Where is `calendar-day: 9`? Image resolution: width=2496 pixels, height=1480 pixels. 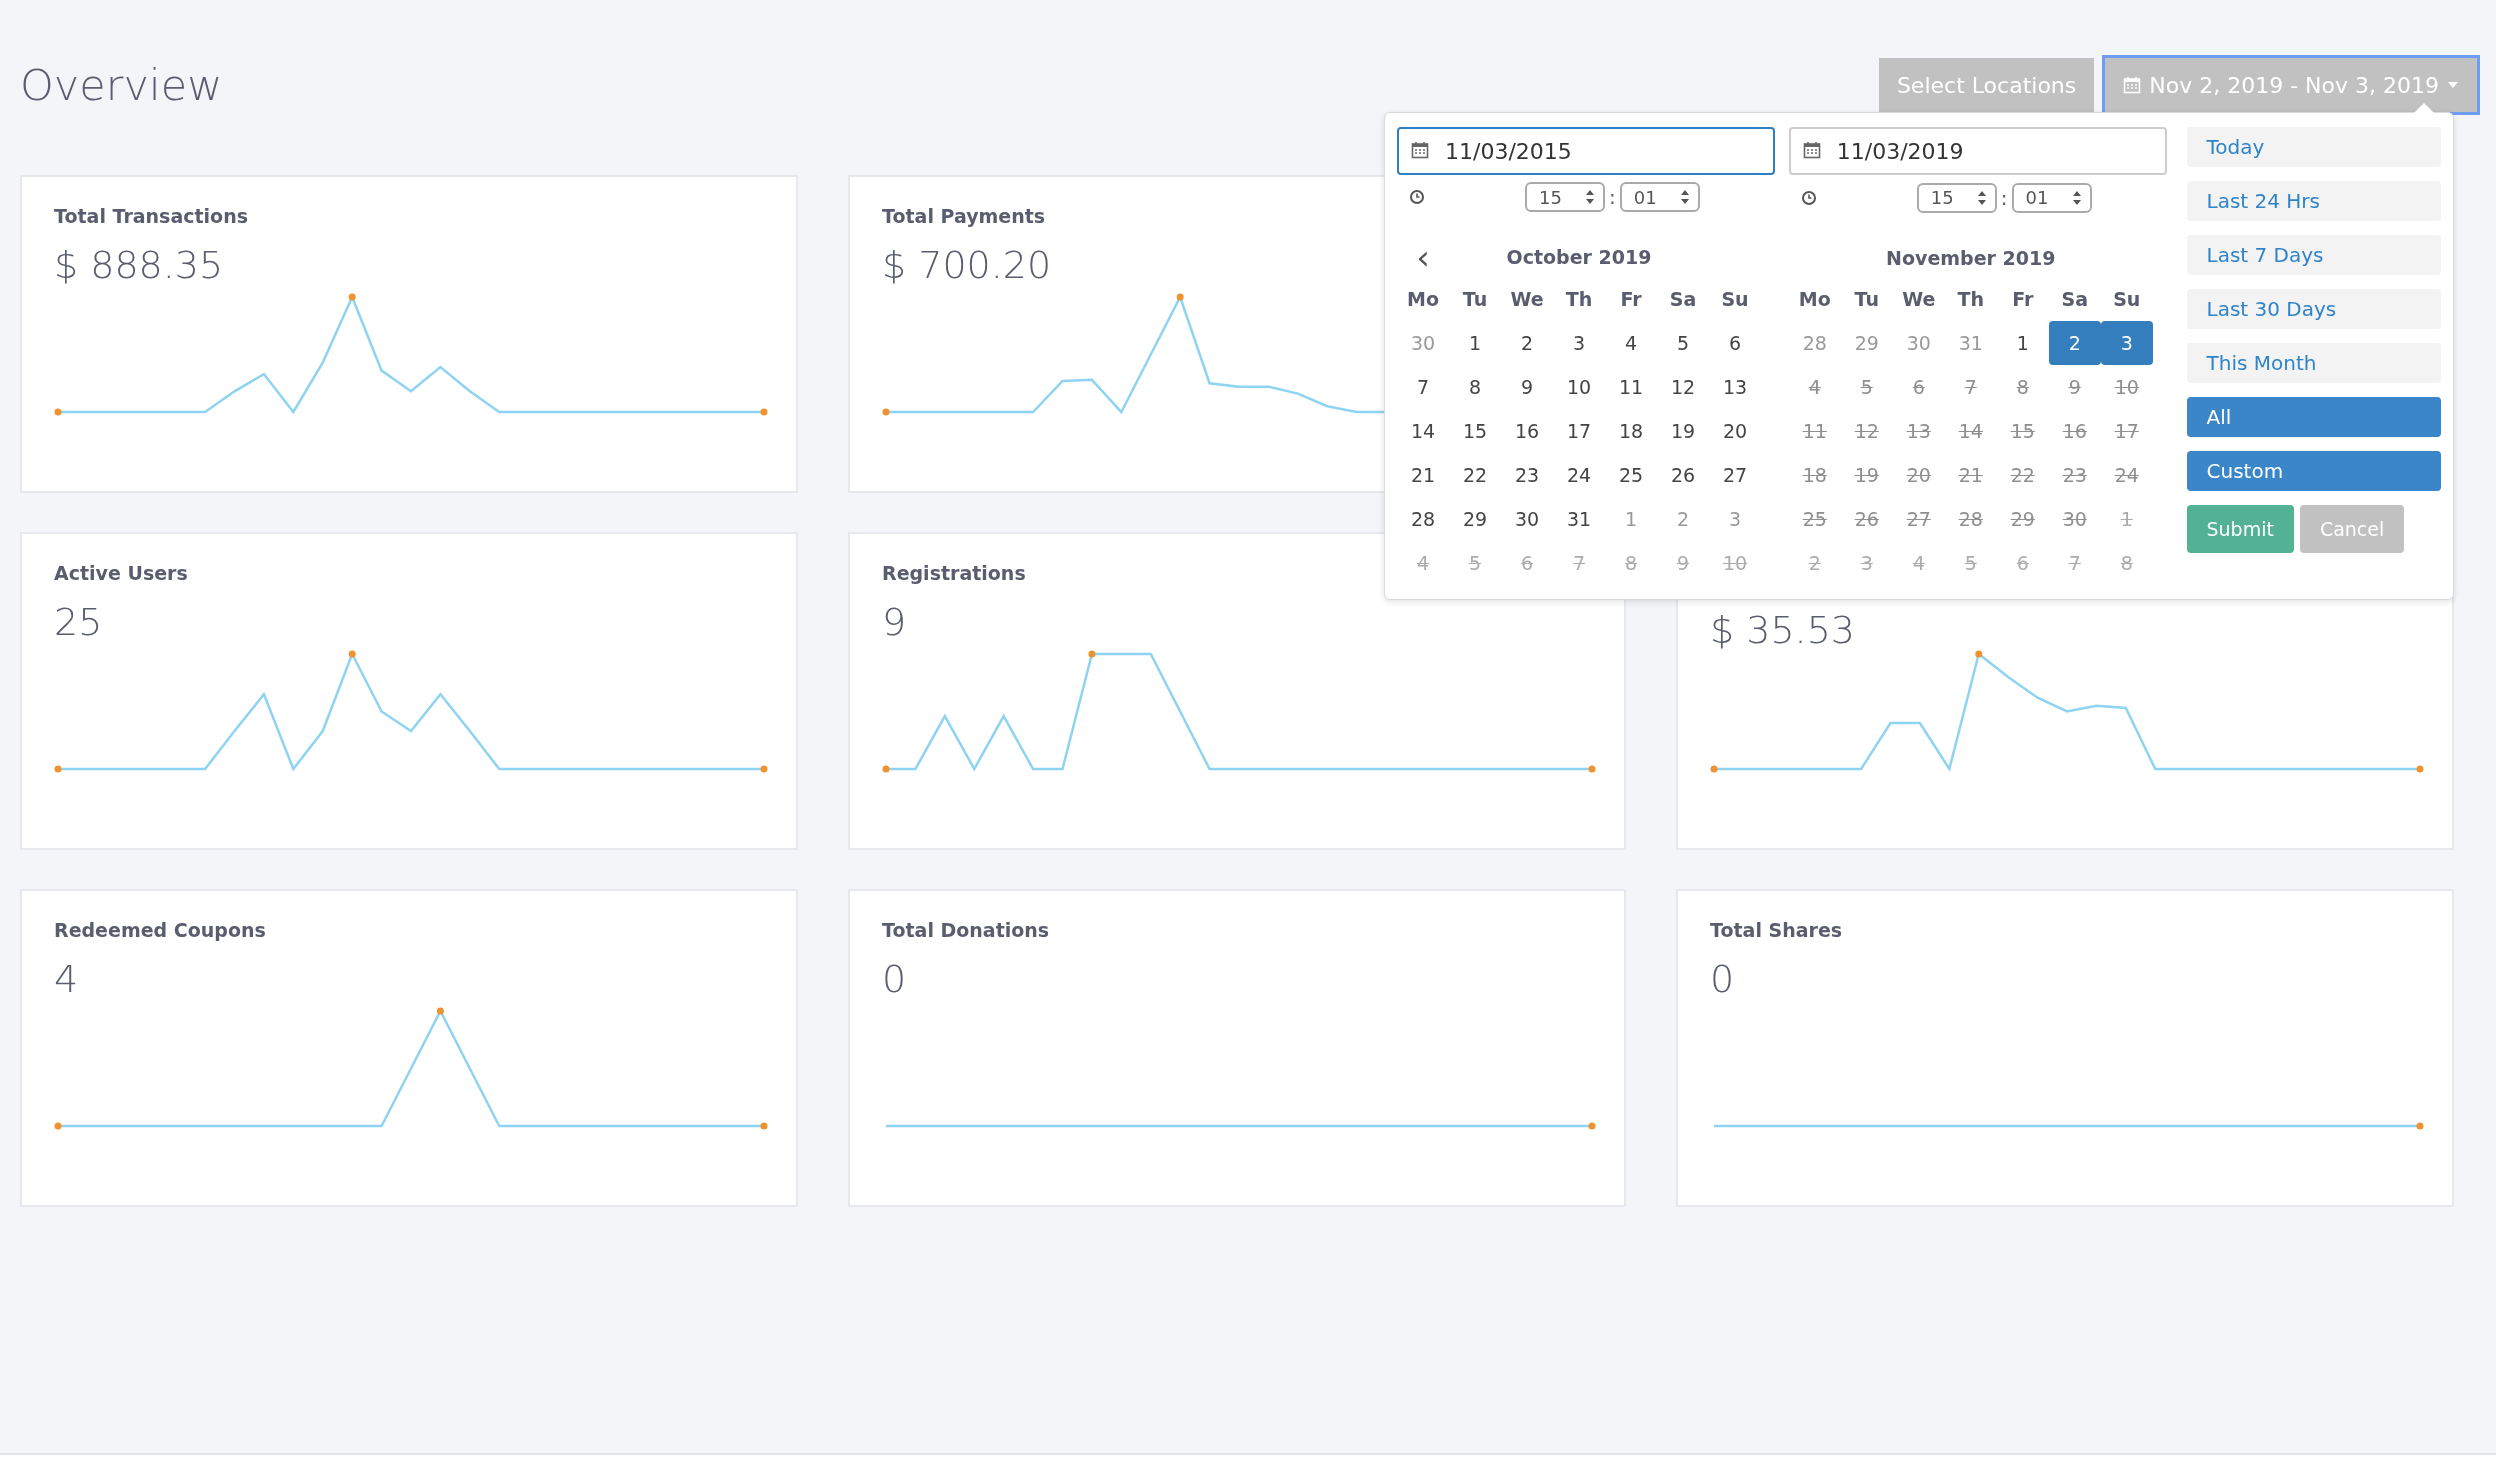 calendar-day: 9 is located at coordinates (1527, 387).